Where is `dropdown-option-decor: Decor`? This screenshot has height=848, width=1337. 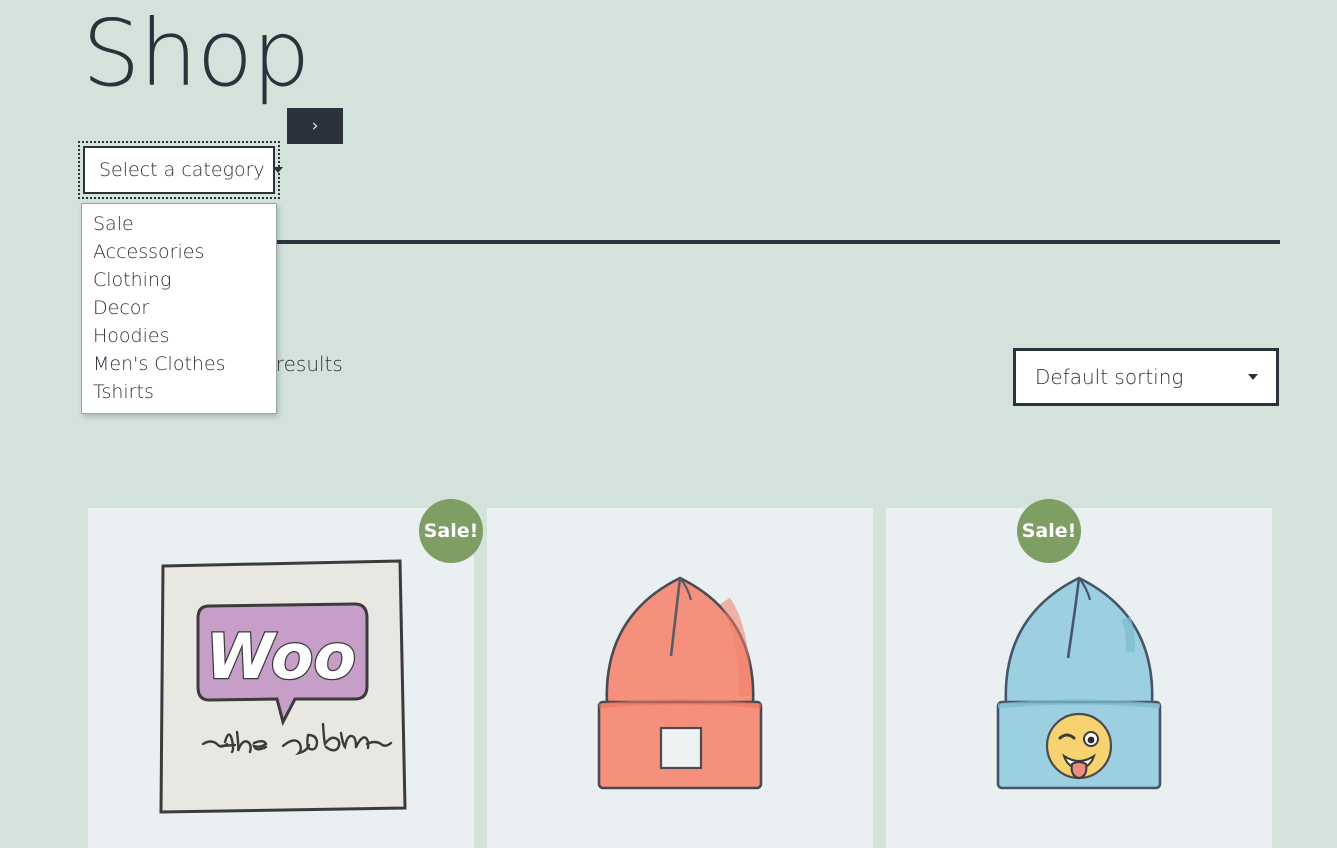 dropdown-option-decor: Decor is located at coordinates (179, 308).